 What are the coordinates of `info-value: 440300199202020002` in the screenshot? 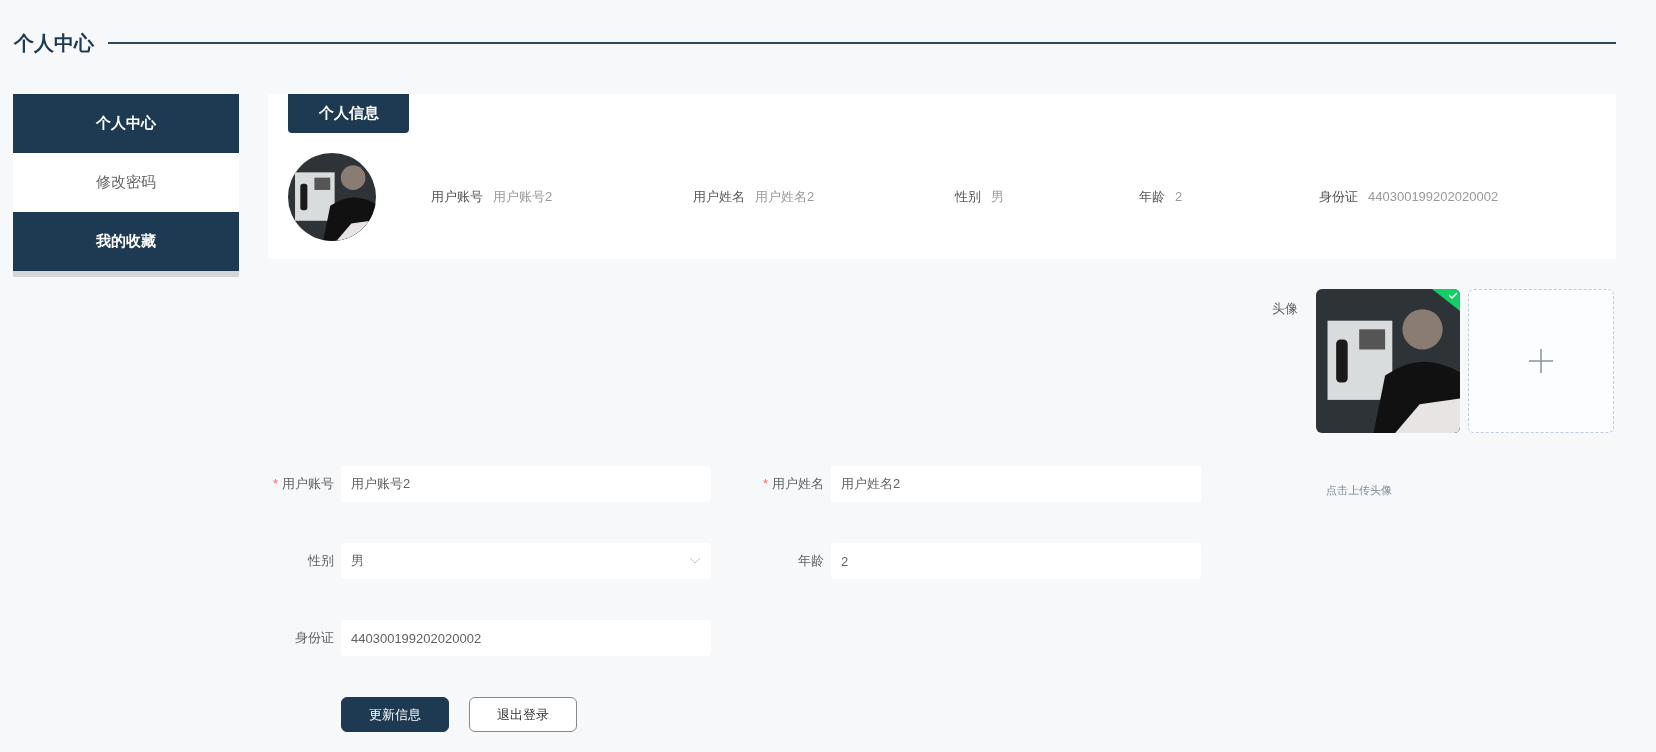 It's located at (1433, 197).